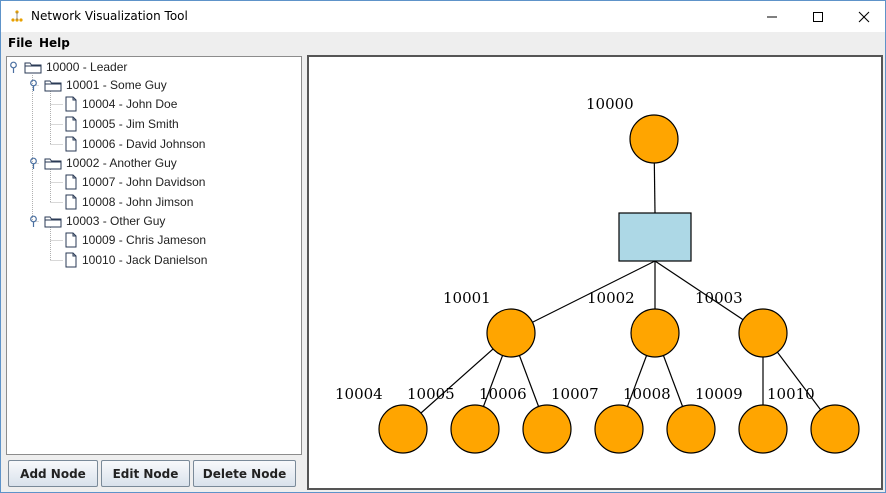 This screenshot has width=886, height=493. I want to click on tree-group-row: 10003 - Other Guy, so click(97, 221).